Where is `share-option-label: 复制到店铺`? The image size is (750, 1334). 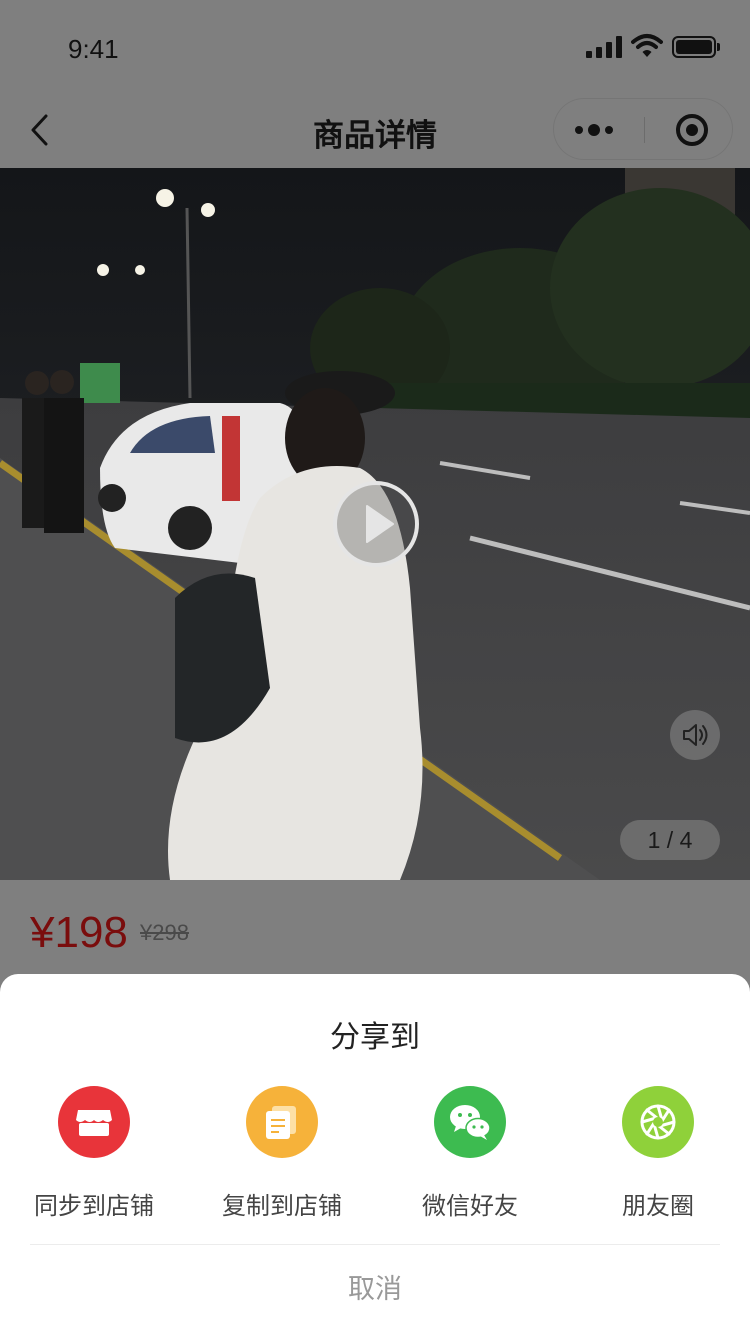 share-option-label: 复制到店铺 is located at coordinates (282, 1206).